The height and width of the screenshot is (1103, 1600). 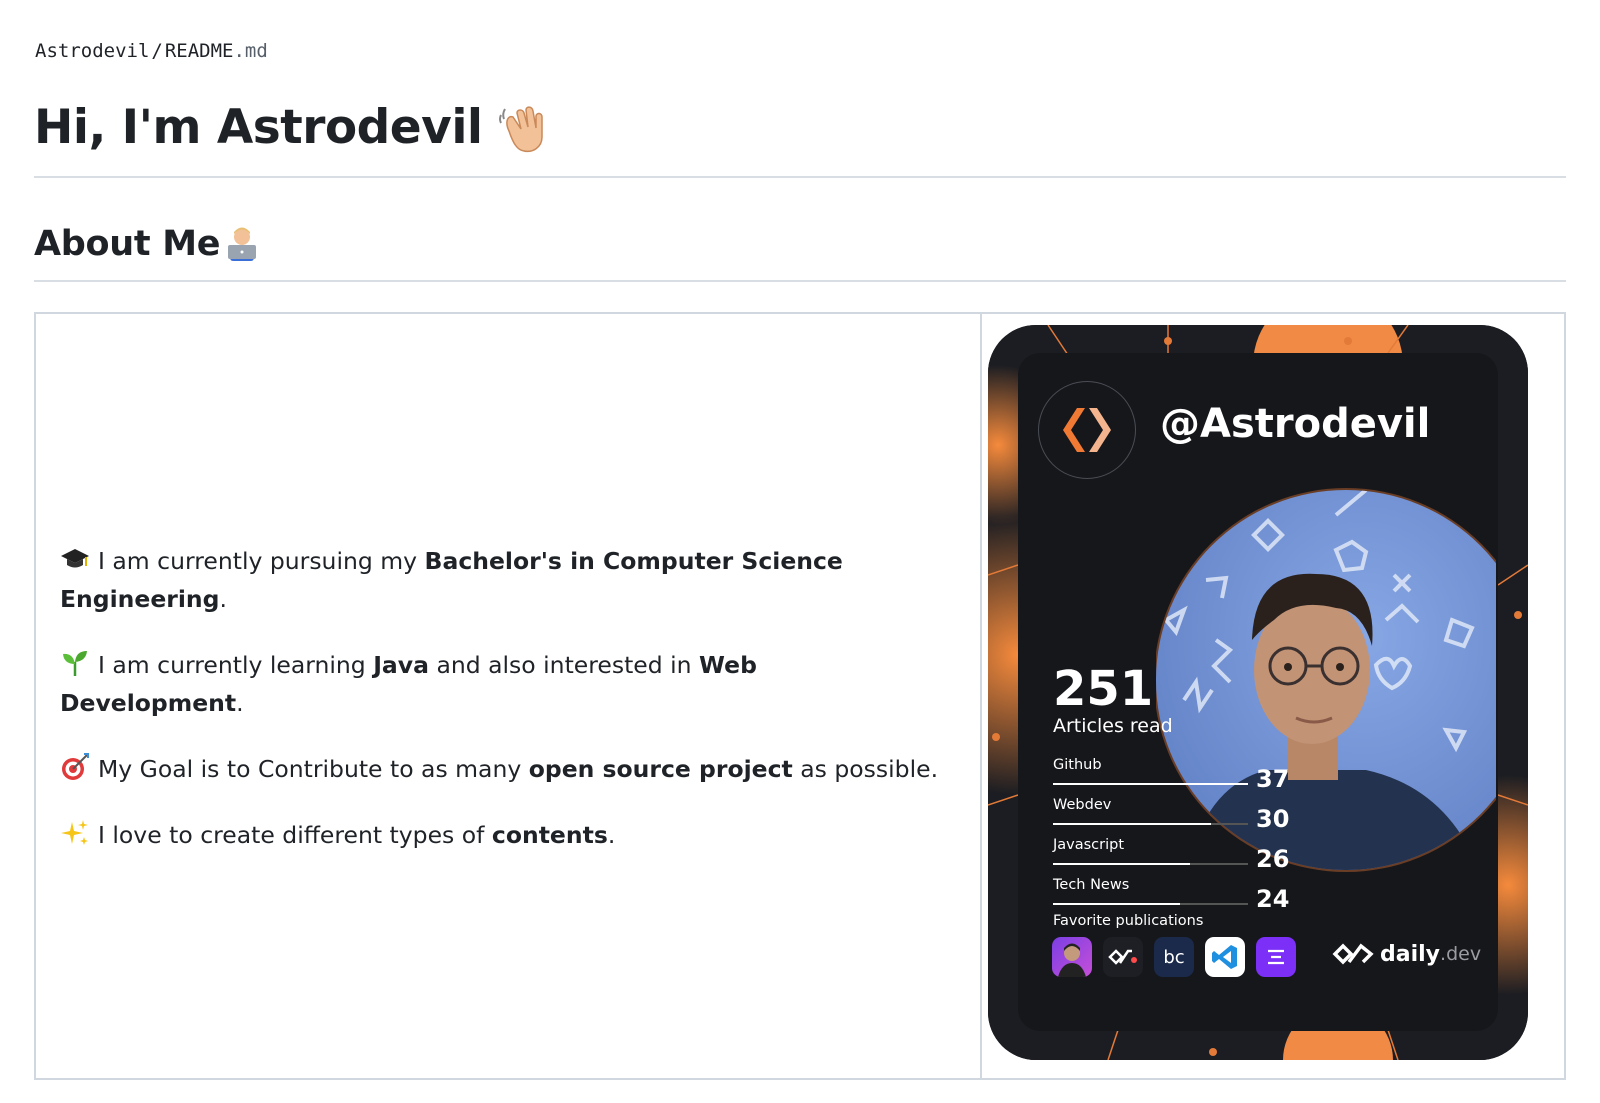 What do you see at coordinates (199, 51) in the screenshot?
I see `breadcrumb-file: README` at bounding box center [199, 51].